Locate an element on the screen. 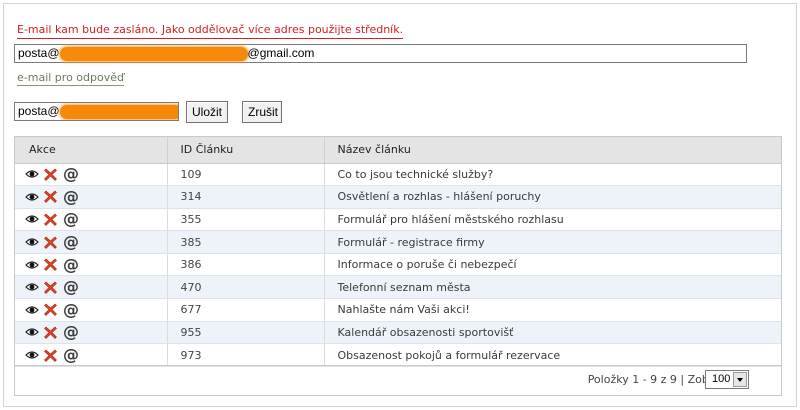 Image resolution: width=800 pixels, height=410 pixels. table-header-row: Akce ID Článku Název článku is located at coordinates (398, 150).